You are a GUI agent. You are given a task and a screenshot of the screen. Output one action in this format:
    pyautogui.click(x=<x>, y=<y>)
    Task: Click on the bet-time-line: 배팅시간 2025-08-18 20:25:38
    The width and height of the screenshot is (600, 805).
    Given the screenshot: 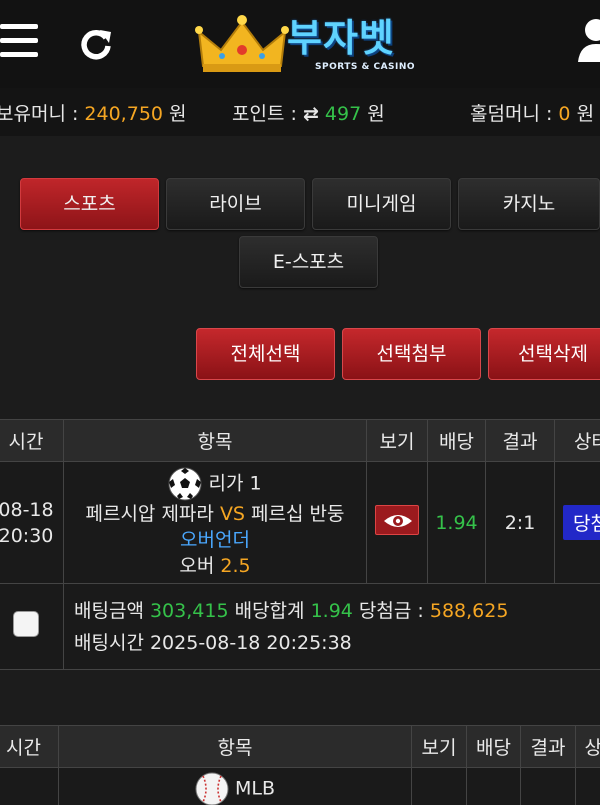 What is the action you would take?
    pyautogui.click(x=332, y=643)
    